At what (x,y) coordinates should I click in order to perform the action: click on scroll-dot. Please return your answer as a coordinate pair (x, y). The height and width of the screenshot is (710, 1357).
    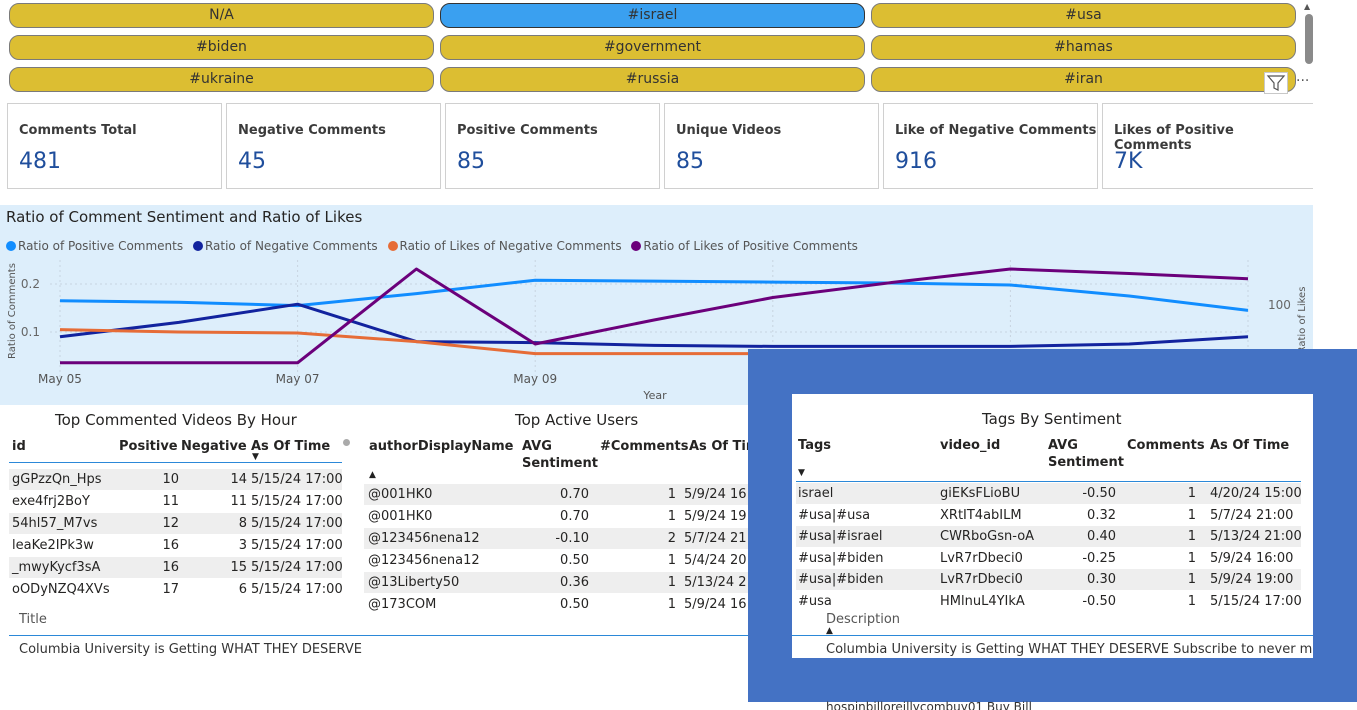
    Looking at the image, I should click on (346, 442).